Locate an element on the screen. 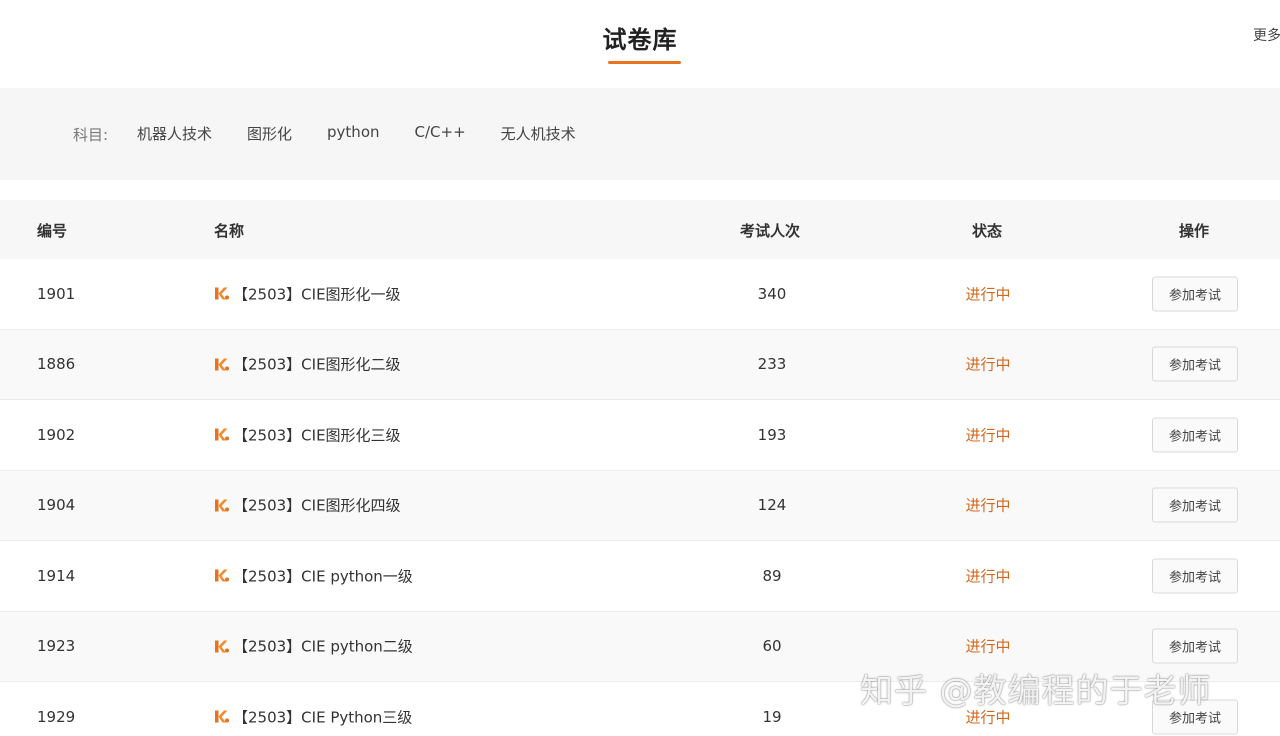 The image size is (1280, 736). exam-count: 89 is located at coordinates (772, 575).